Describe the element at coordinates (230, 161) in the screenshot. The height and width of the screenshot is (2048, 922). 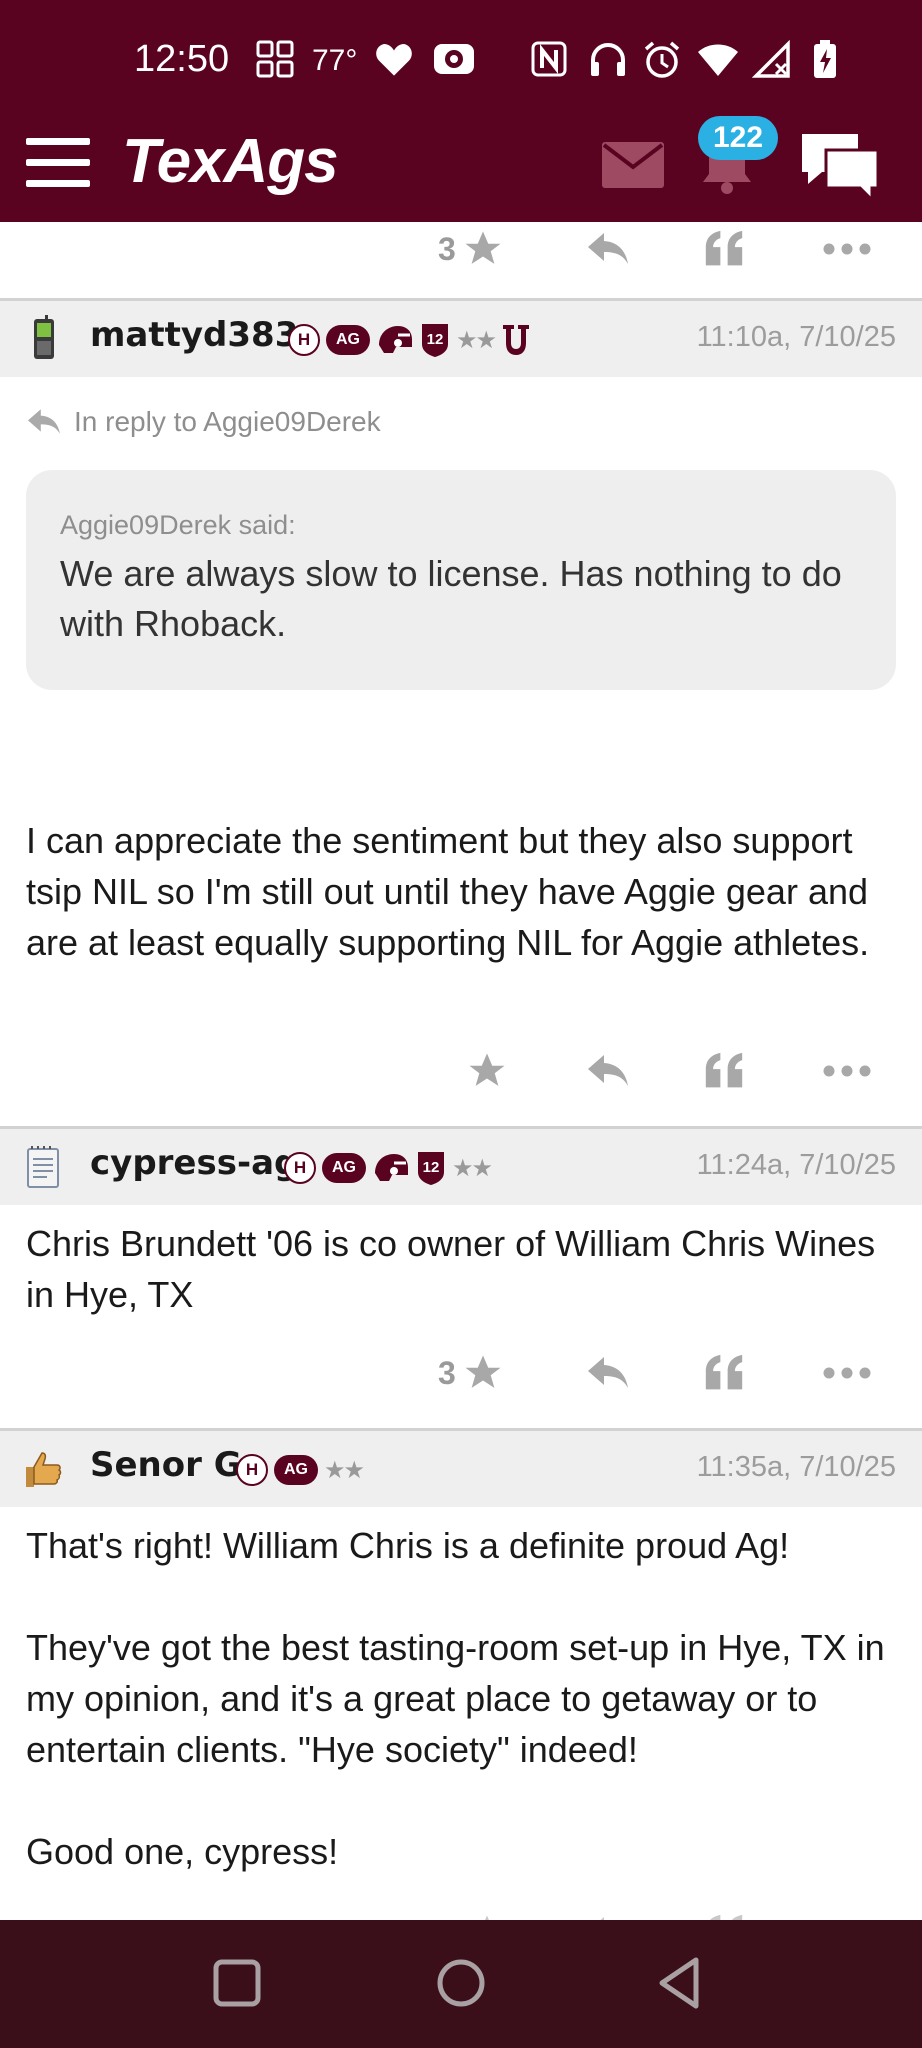
I see `texags-logo: TexAgs` at that location.